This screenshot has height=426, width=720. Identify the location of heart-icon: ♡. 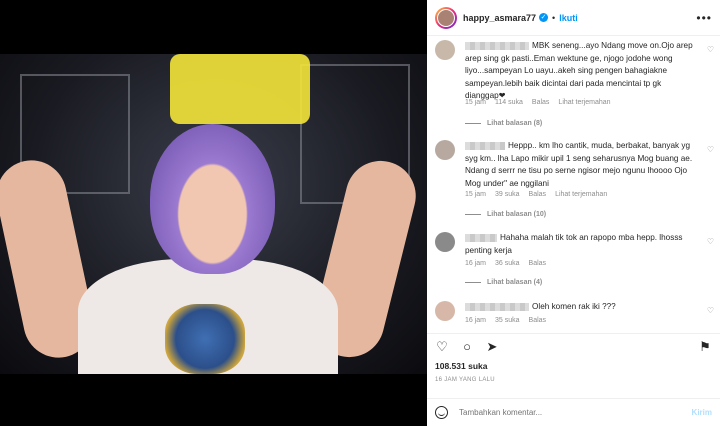
(442, 346).